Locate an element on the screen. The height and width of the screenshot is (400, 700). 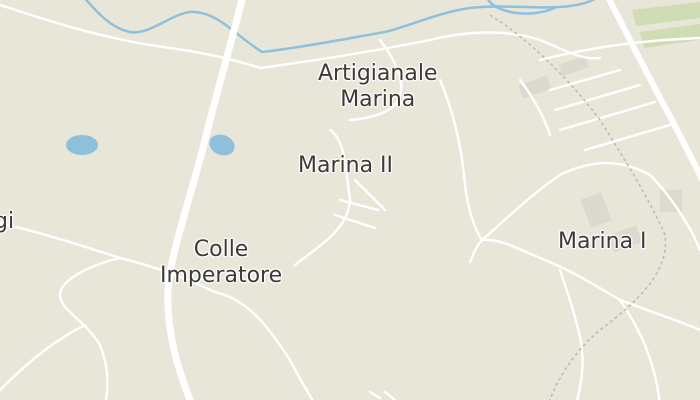
pond-west is located at coordinates (82, 145).